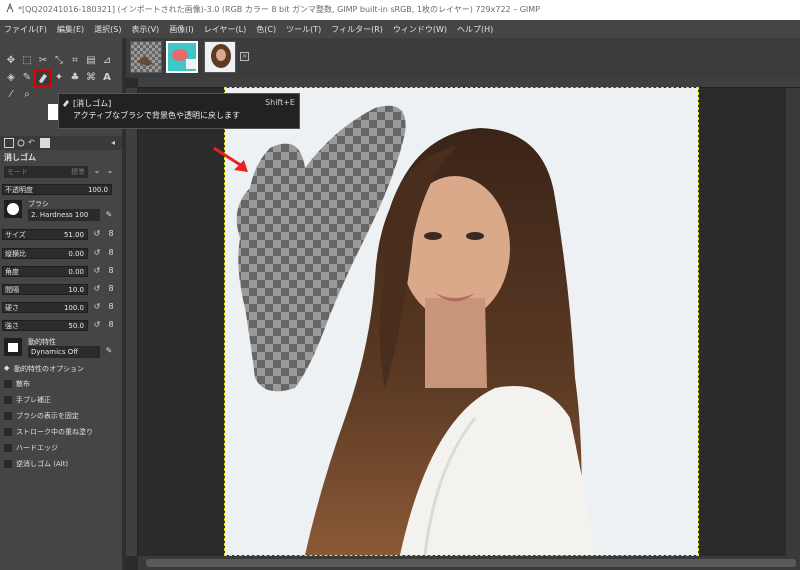  I want to click on horizontal-scrollbar, so click(469, 563).